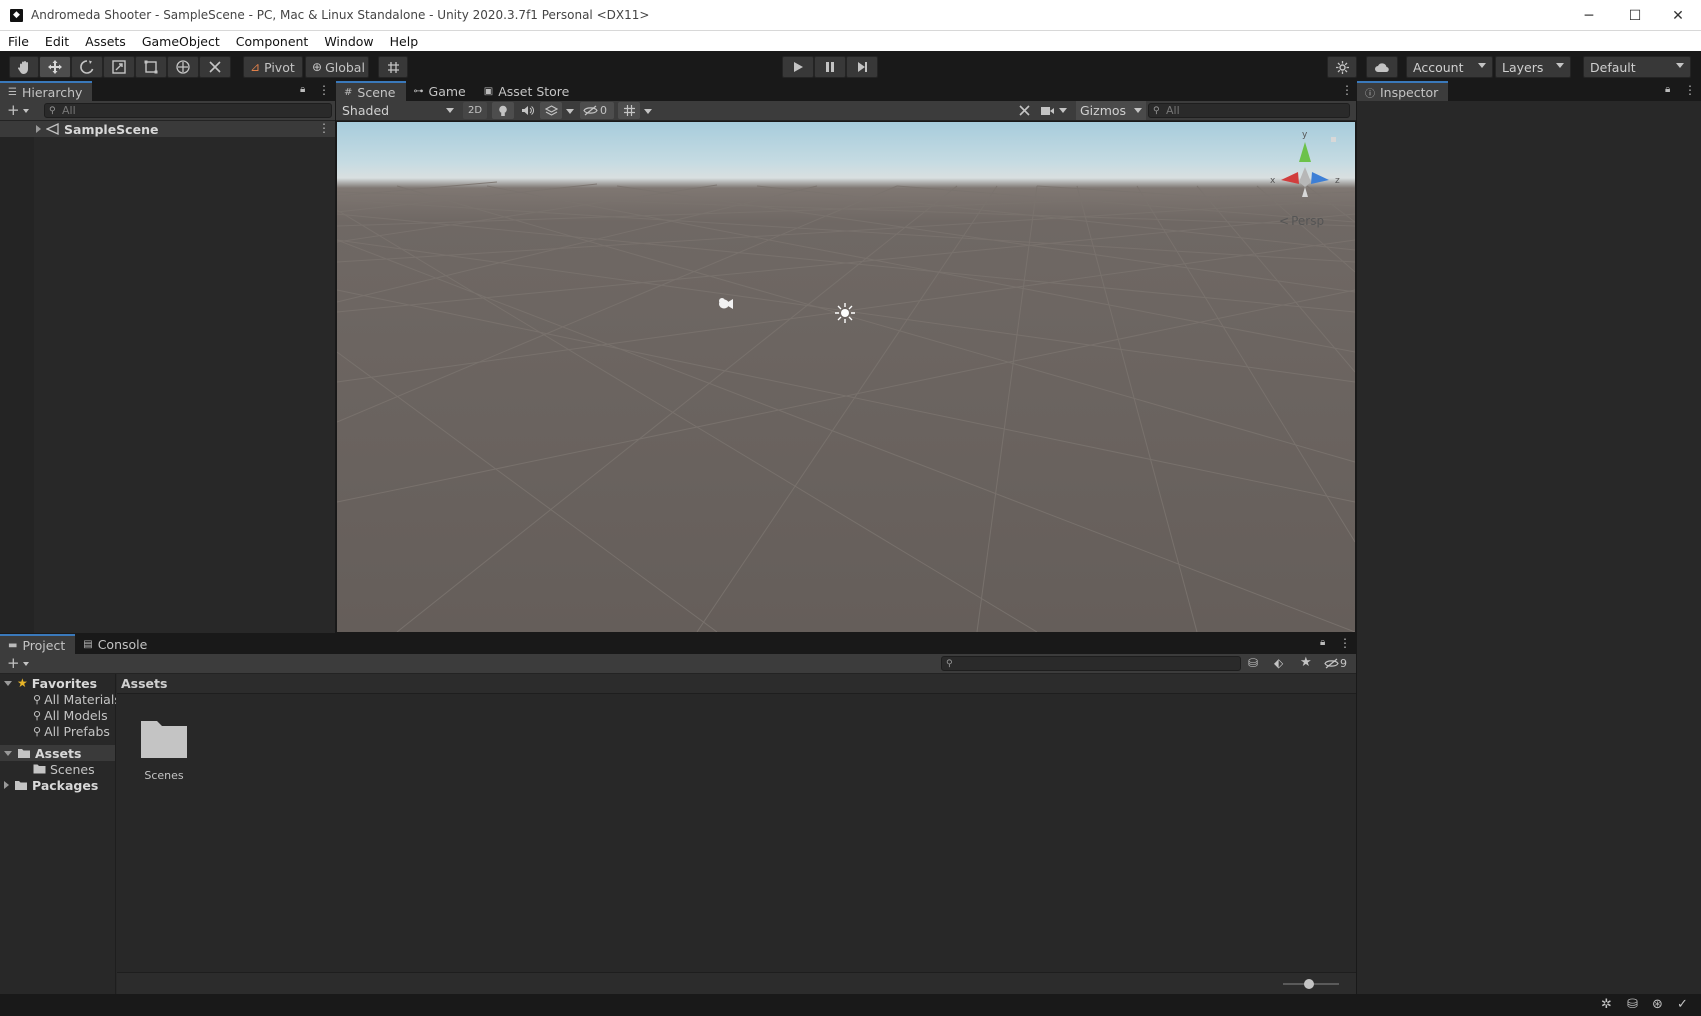 The height and width of the screenshot is (1016, 1701). I want to click on transform-tool-button, so click(183, 67).